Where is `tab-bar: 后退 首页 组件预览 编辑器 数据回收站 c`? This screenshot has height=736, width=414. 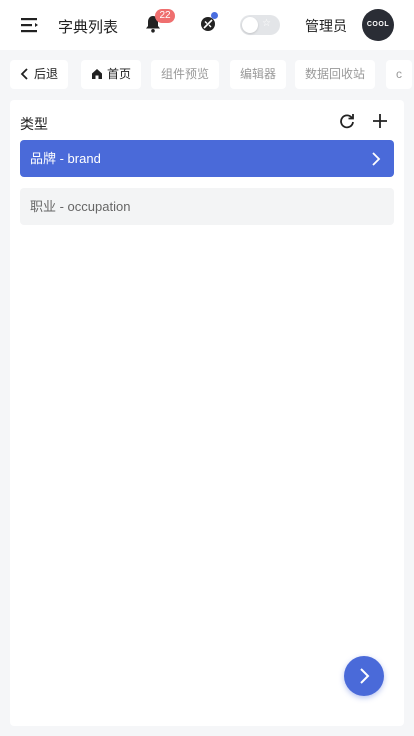
tab-bar: 后退 首页 组件预览 编辑器 数据回收站 c is located at coordinates (207, 75).